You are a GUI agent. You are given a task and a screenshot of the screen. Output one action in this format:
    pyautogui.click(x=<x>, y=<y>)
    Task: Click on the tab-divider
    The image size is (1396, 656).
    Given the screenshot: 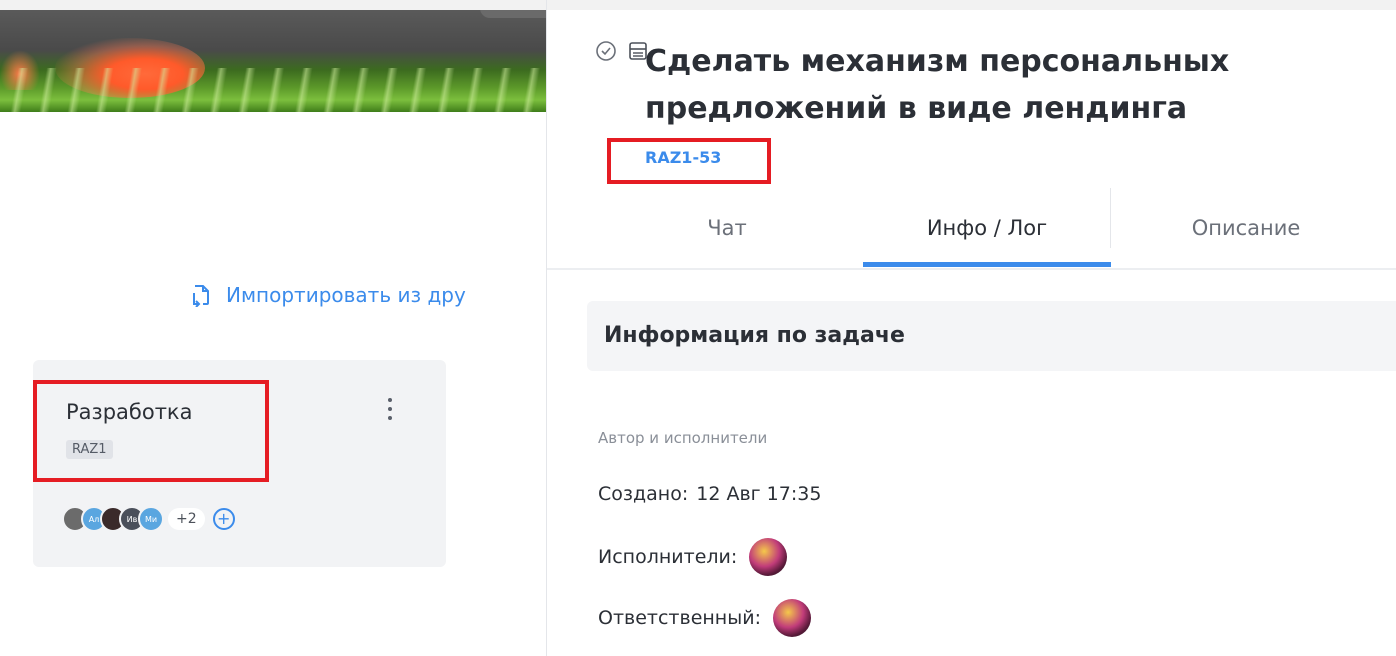 What is the action you would take?
    pyautogui.click(x=1110, y=218)
    